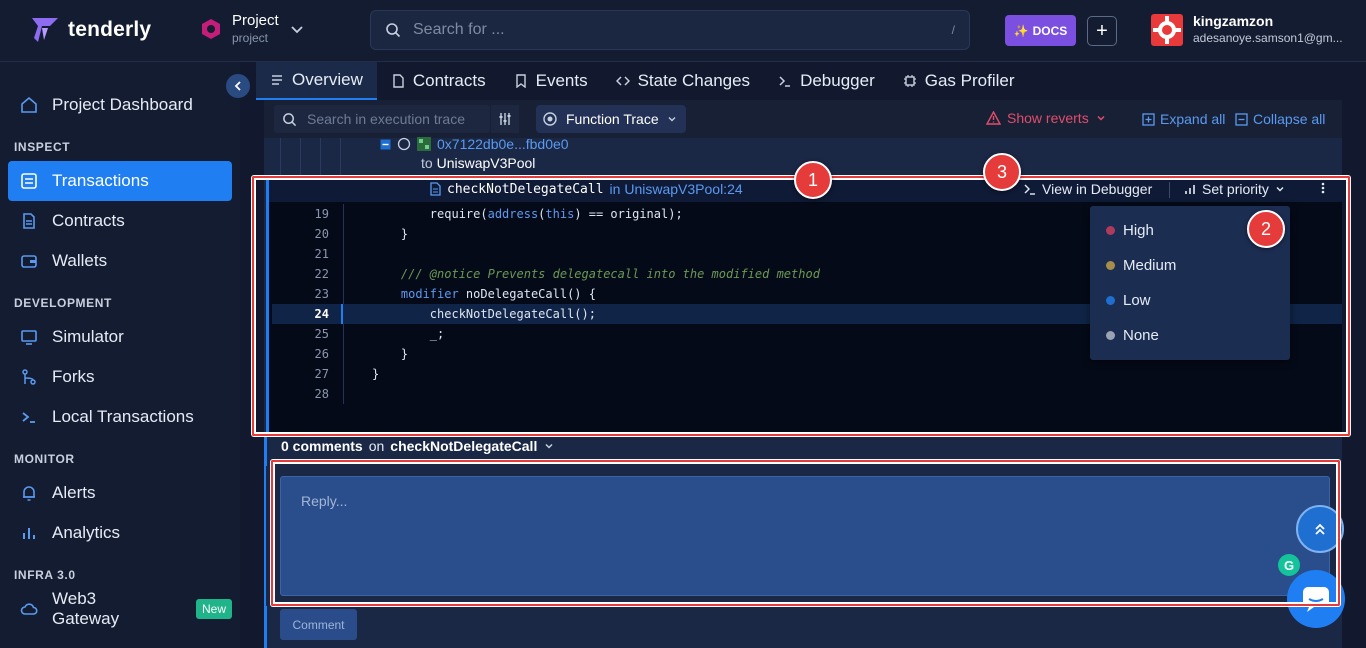 The height and width of the screenshot is (648, 1366). Describe the element at coordinates (74, 492) in the screenshot. I see `sidebar-item-label: Alerts` at that location.